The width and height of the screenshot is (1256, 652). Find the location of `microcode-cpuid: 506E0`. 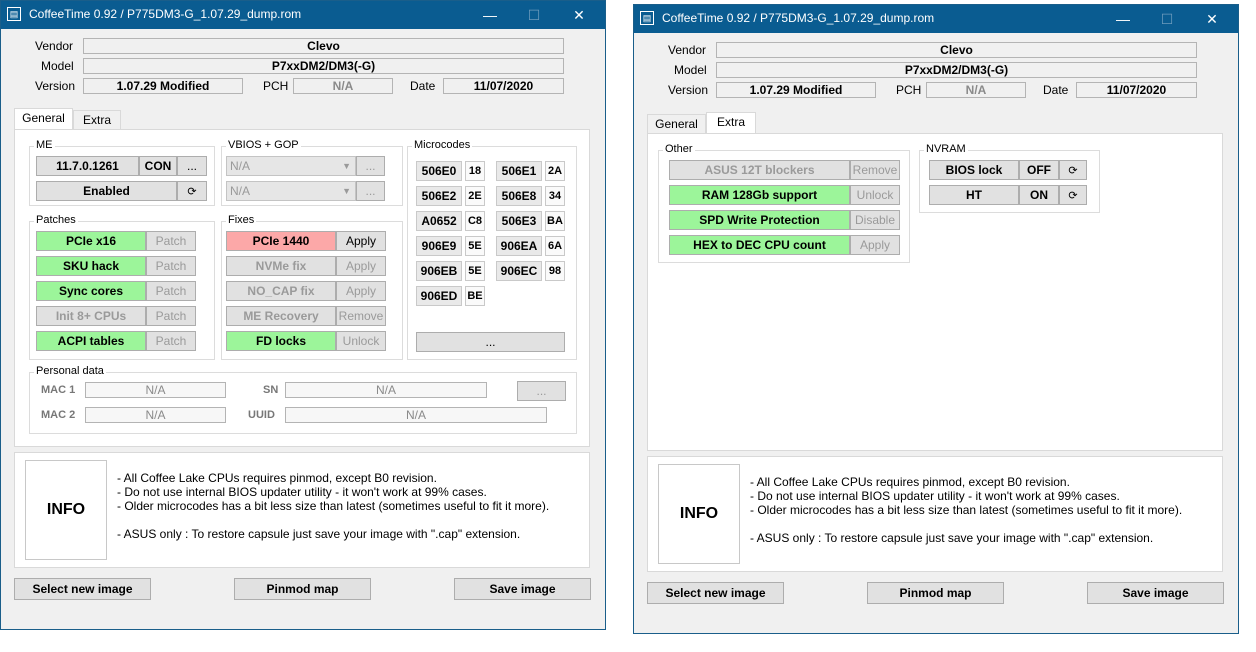

microcode-cpuid: 506E0 is located at coordinates (439, 171).